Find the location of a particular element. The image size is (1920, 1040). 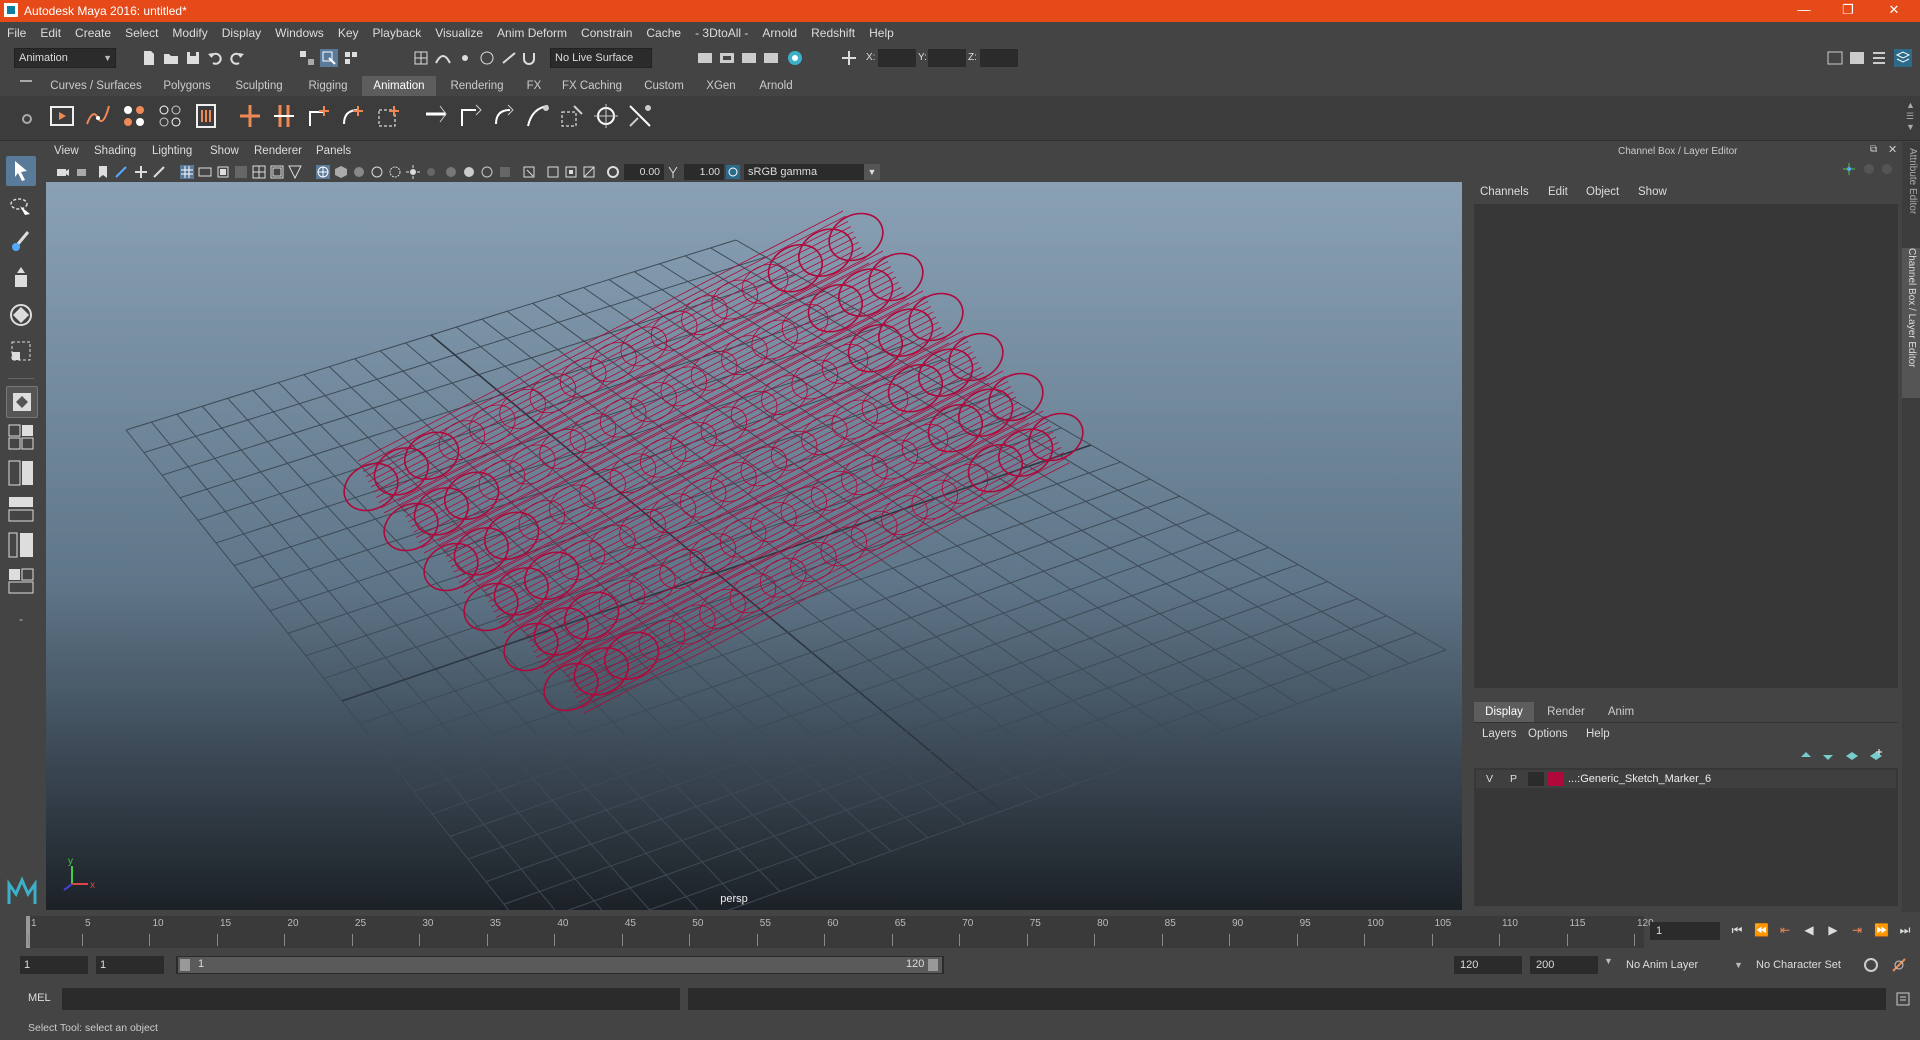

shelf-tab-sculpting: Sculpting is located at coordinates (259, 86).